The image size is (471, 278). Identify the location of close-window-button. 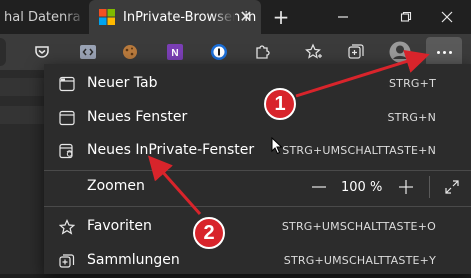
(447, 17).